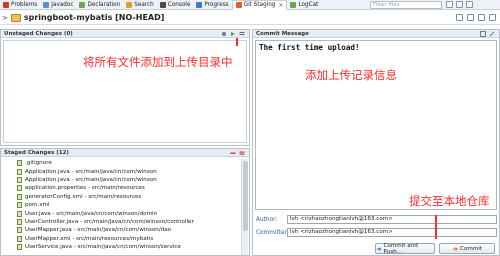 This screenshot has height=256, width=500. Describe the element at coordinates (38, 163) in the screenshot. I see `staged-file-name: .gitignore` at that location.